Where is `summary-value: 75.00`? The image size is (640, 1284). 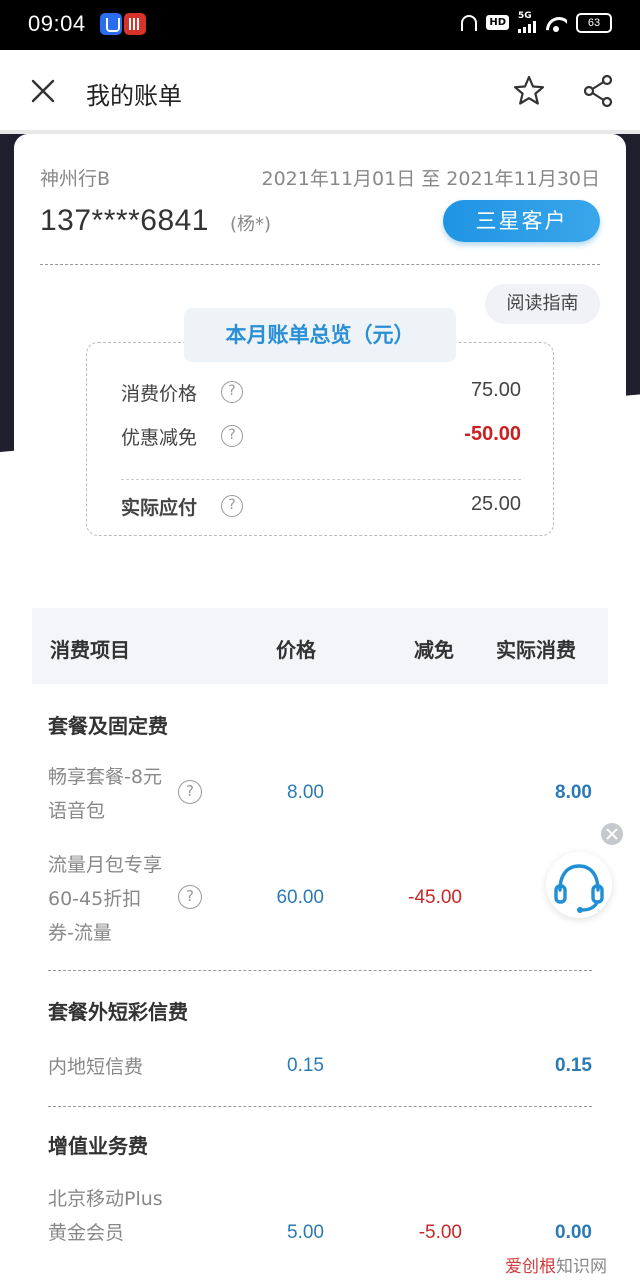 summary-value: 75.00 is located at coordinates (495, 390).